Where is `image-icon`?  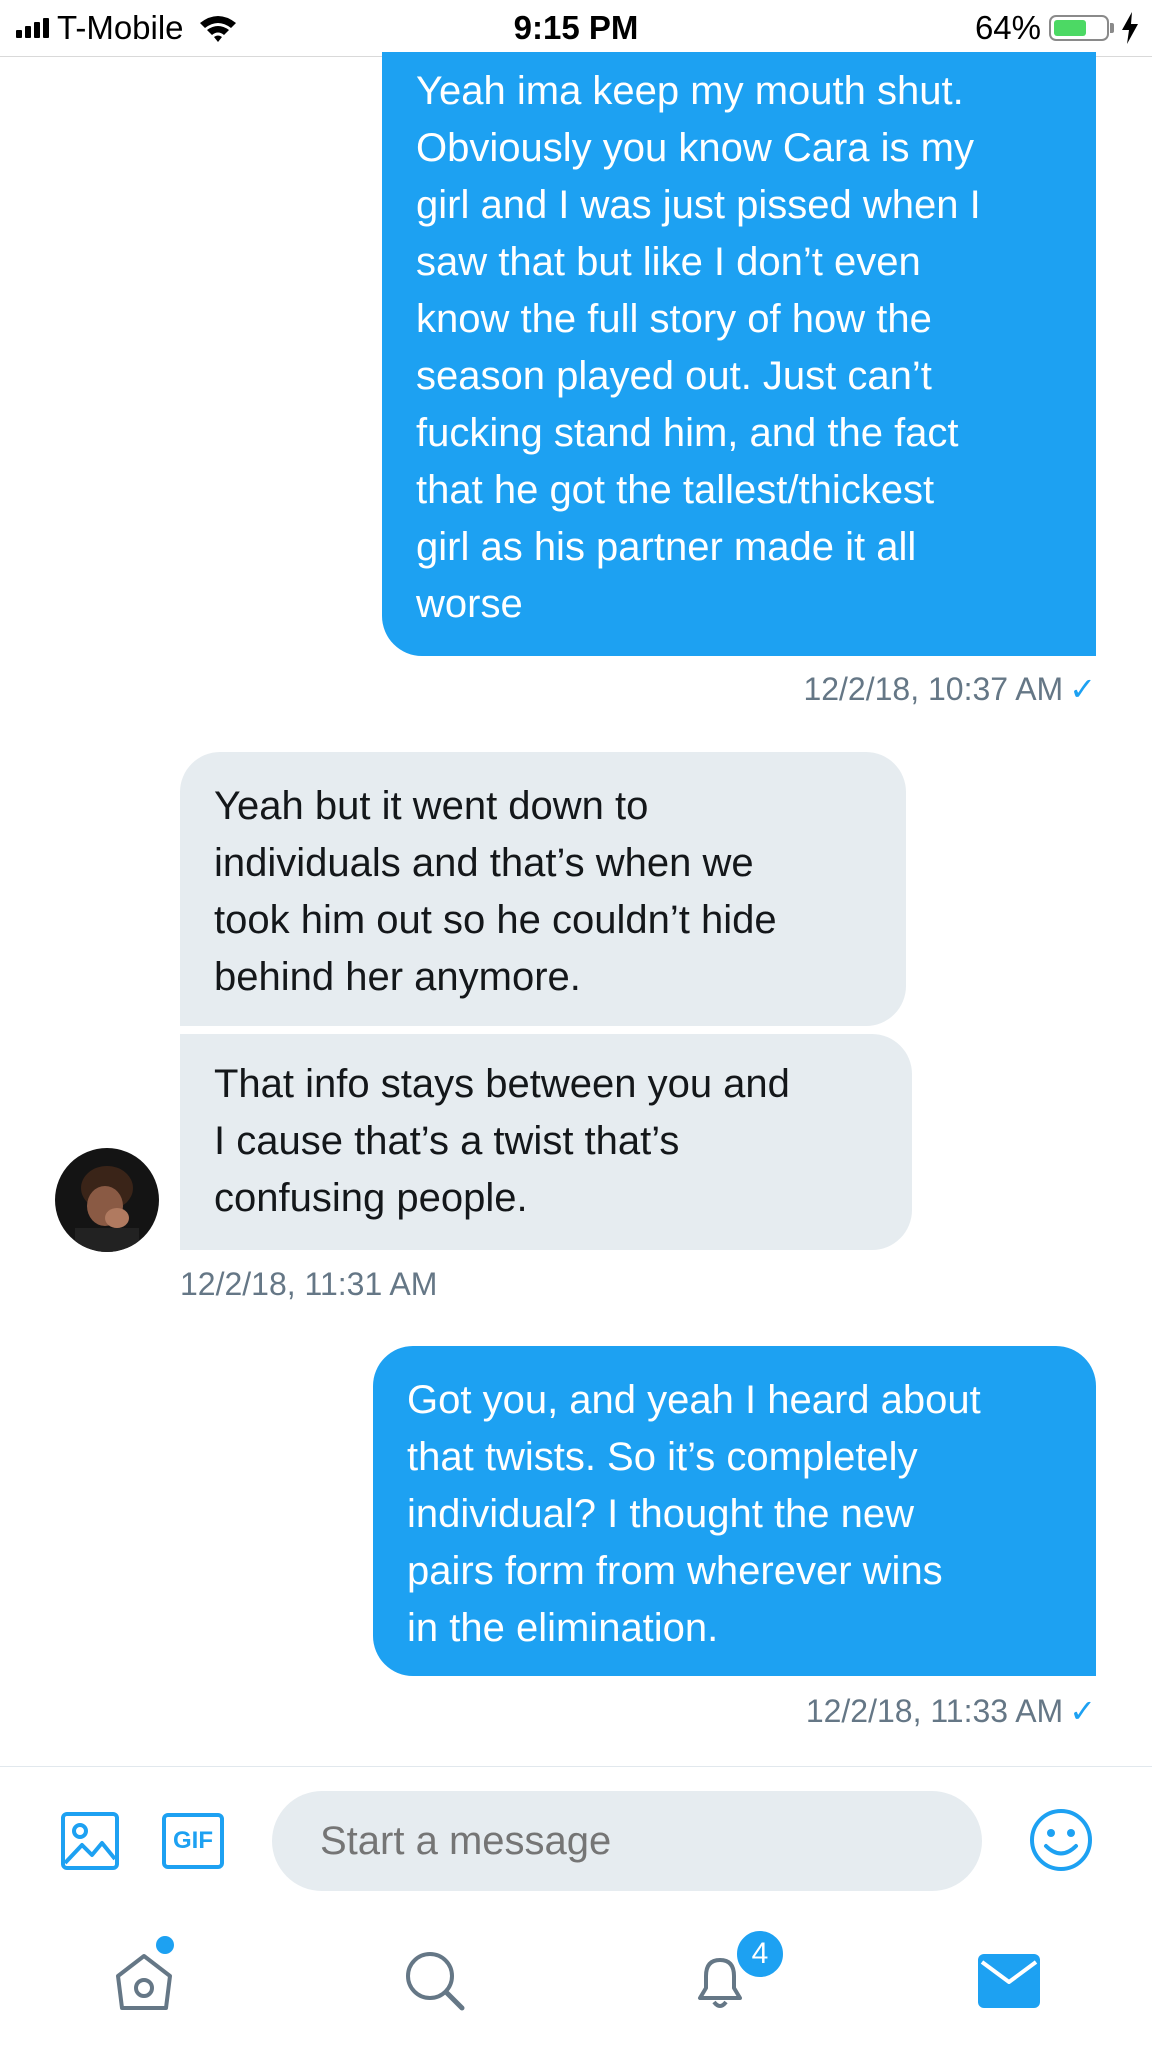
image-icon is located at coordinates (90, 1843).